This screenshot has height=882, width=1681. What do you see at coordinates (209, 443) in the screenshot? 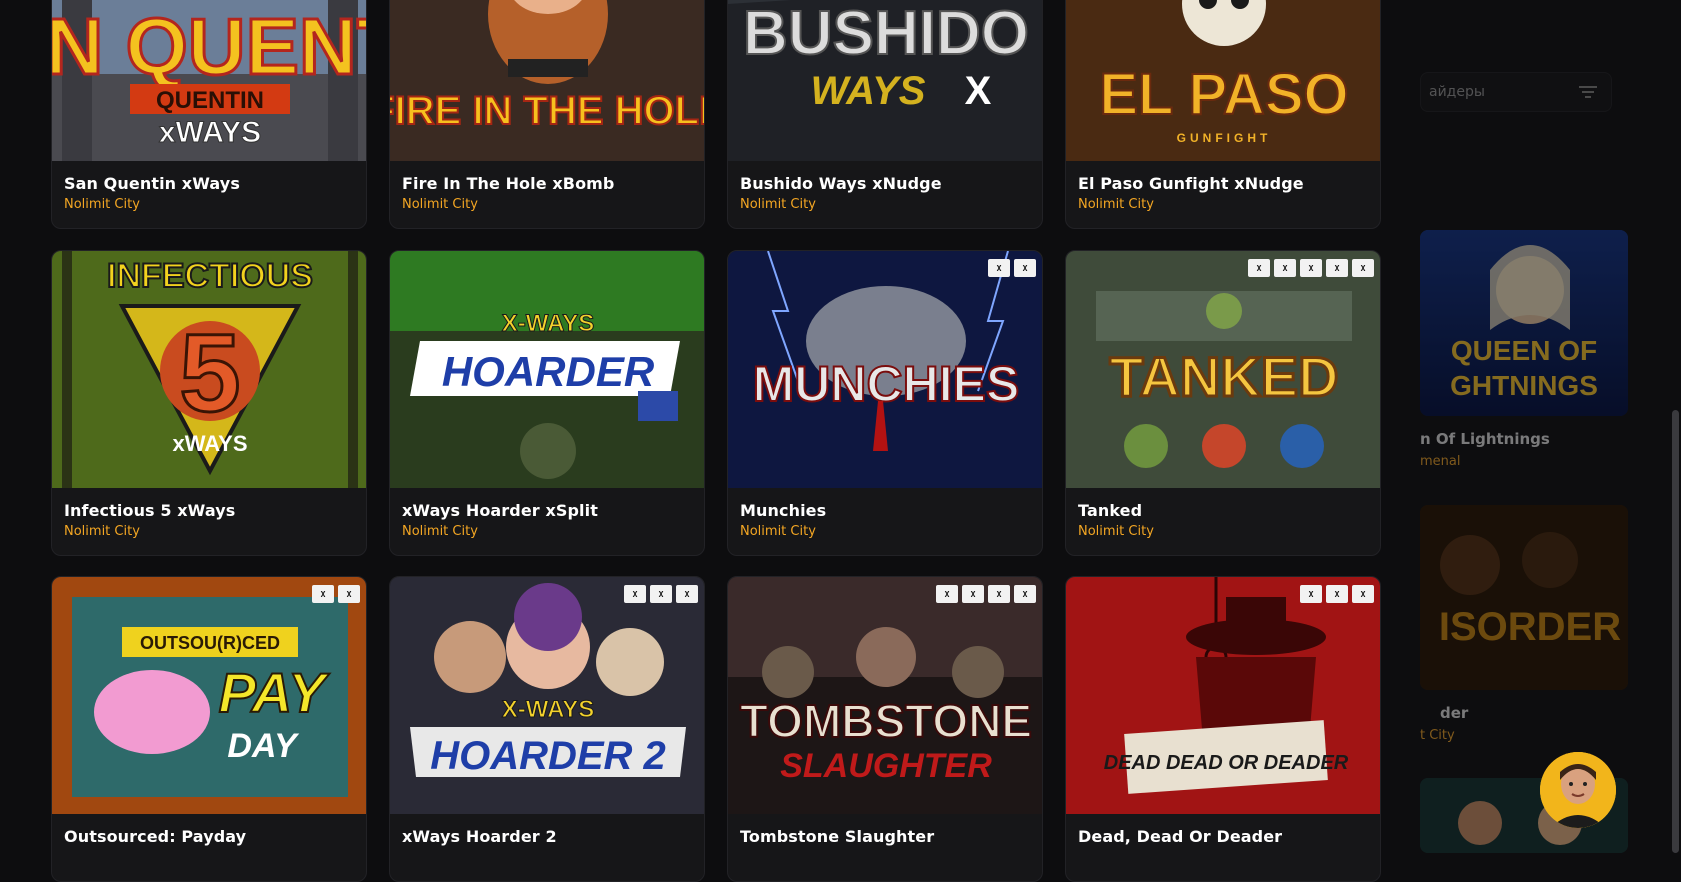
I see `svg-text: xWAYS` at bounding box center [209, 443].